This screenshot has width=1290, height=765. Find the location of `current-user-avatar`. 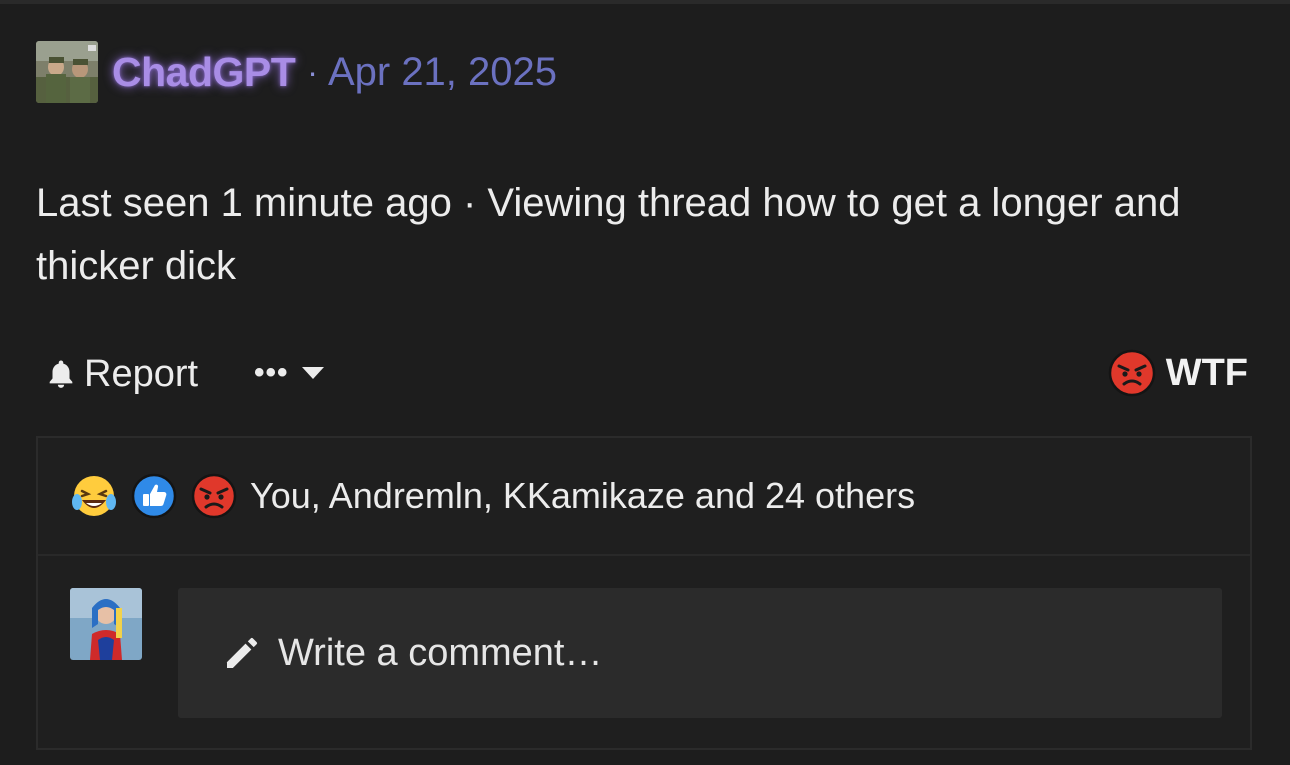

current-user-avatar is located at coordinates (106, 624).